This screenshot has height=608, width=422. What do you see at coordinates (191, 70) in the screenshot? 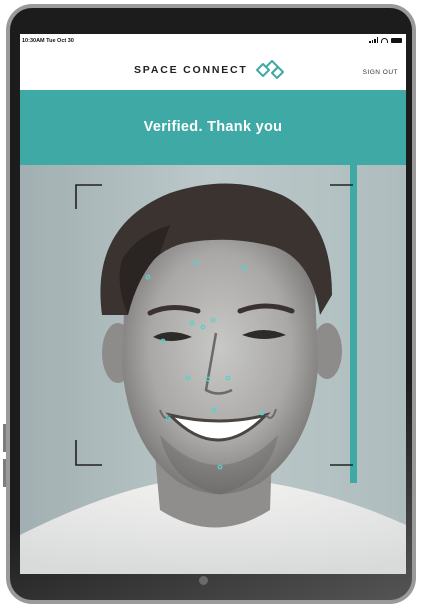
I see `brand-name: SPACE CONNECT` at bounding box center [191, 70].